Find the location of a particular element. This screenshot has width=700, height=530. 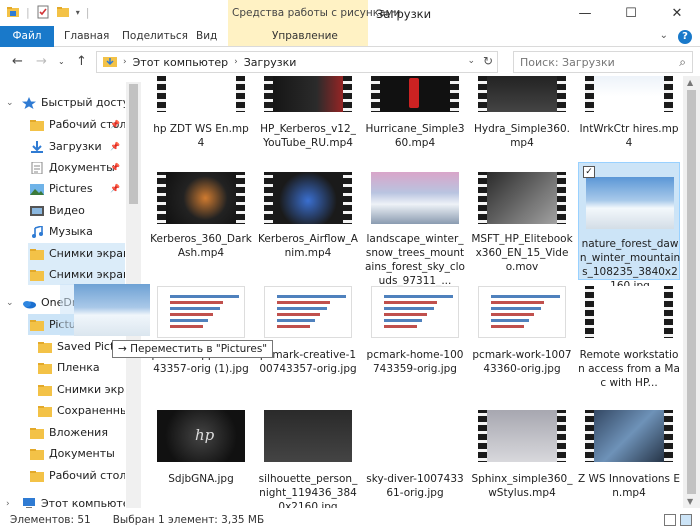

nav-item: Документы 📌 is located at coordinates (76, 167).